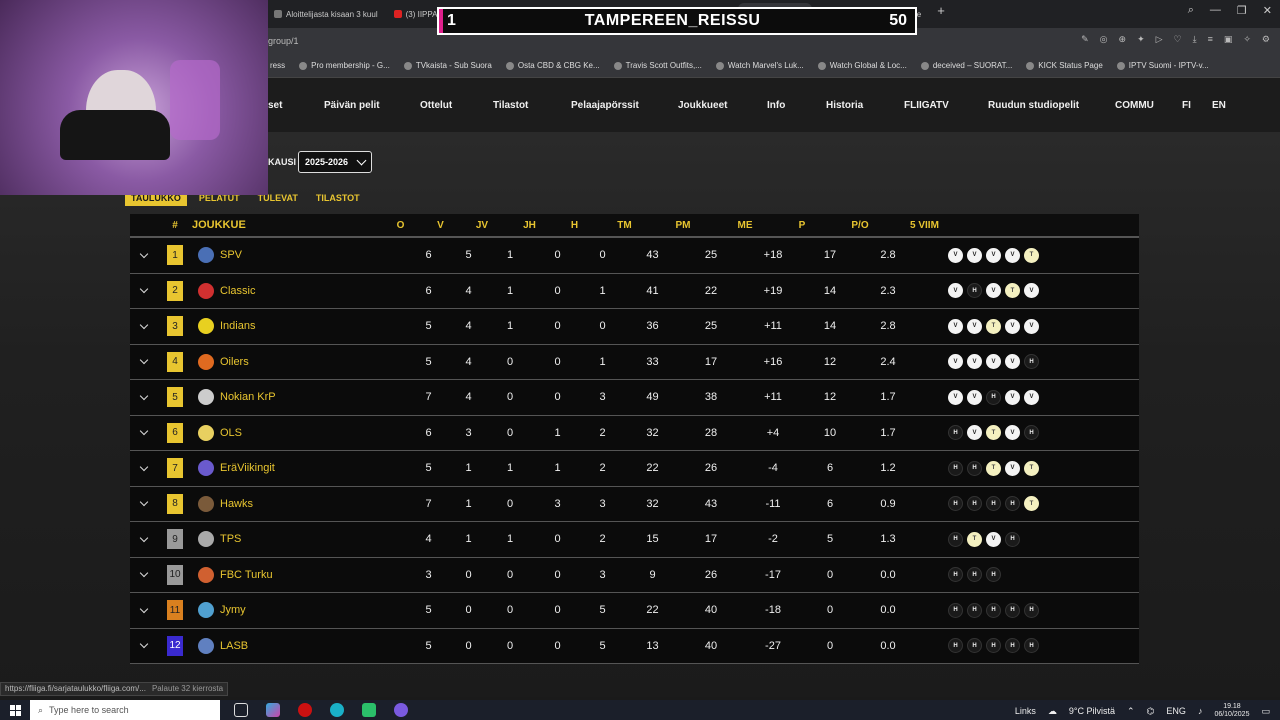 The height and width of the screenshot is (720, 1280). I want to click on language: ENG, so click(1176, 711).